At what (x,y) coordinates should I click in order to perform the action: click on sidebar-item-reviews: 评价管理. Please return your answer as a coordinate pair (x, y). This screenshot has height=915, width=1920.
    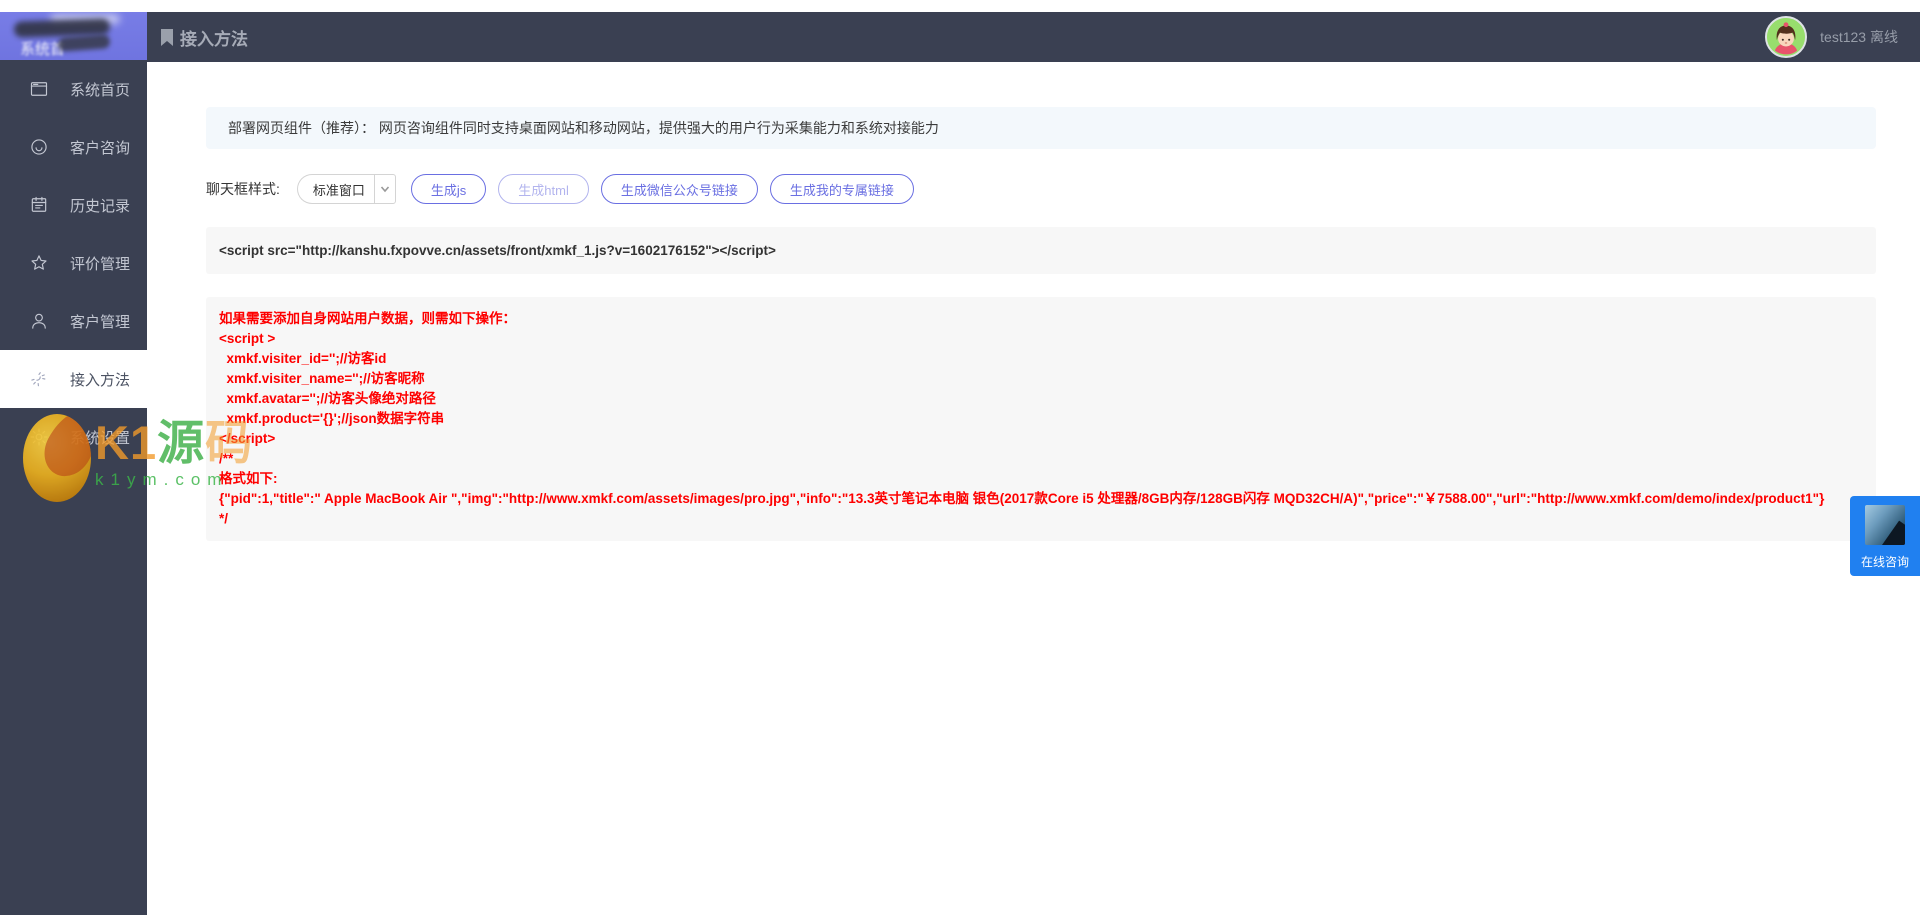
    Looking at the image, I should click on (73, 263).